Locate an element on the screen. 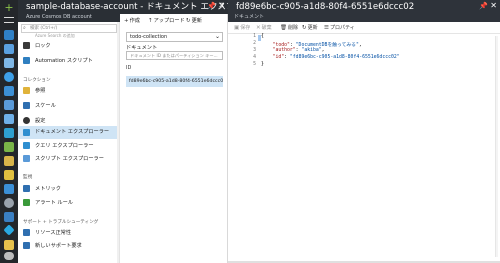  code-line: { is located at coordinates (262, 36).